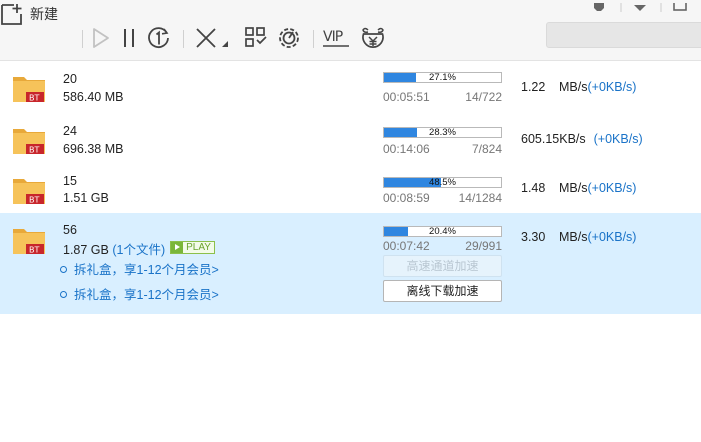 This screenshot has width=701, height=442. Describe the element at coordinates (533, 188) in the screenshot. I see `speed-value: 1.48` at that location.